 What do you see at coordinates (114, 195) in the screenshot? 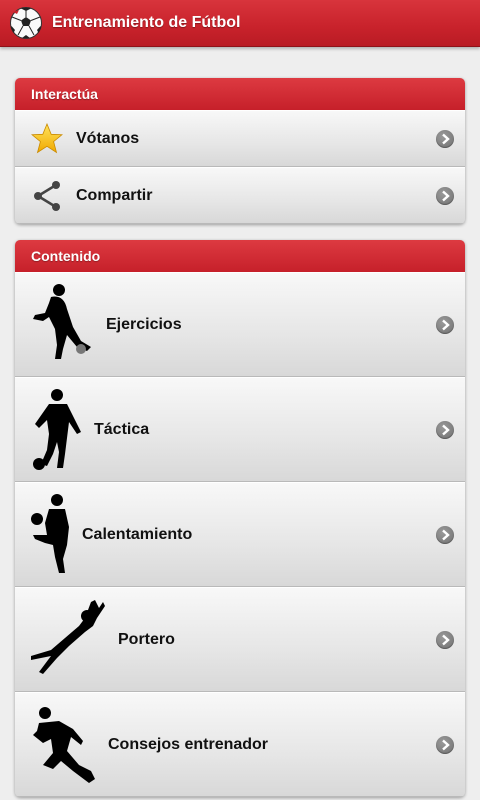
I see `share-label: Compartir` at bounding box center [114, 195].